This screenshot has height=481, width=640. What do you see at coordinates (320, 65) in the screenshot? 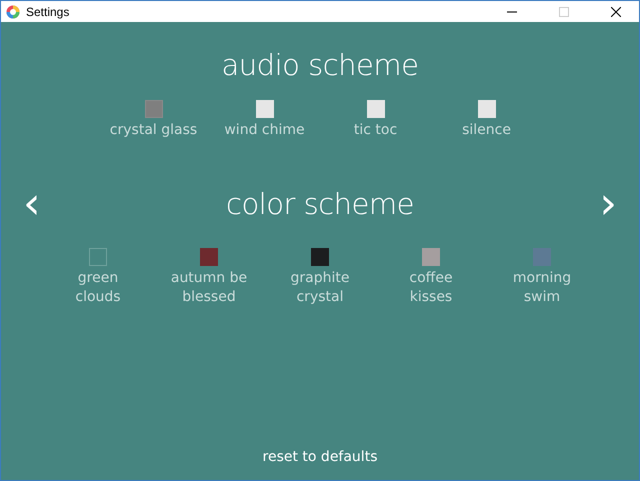
I see `section-heading: audio scheme` at bounding box center [320, 65].